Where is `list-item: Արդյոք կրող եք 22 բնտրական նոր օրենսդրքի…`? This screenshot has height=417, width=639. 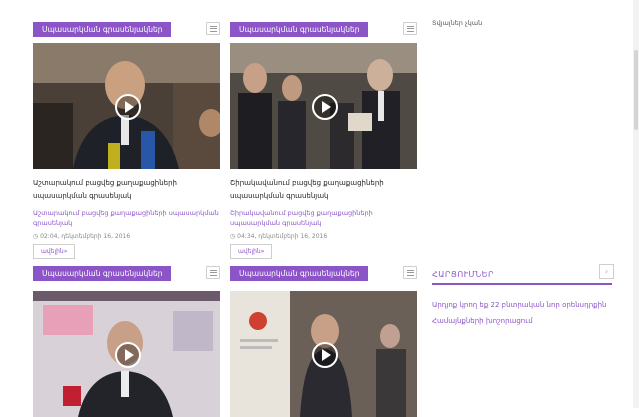
list-item: Արդյոք կրող եք 22 բնտրական նոր օրենսդրքի… is located at coordinates (532, 305).